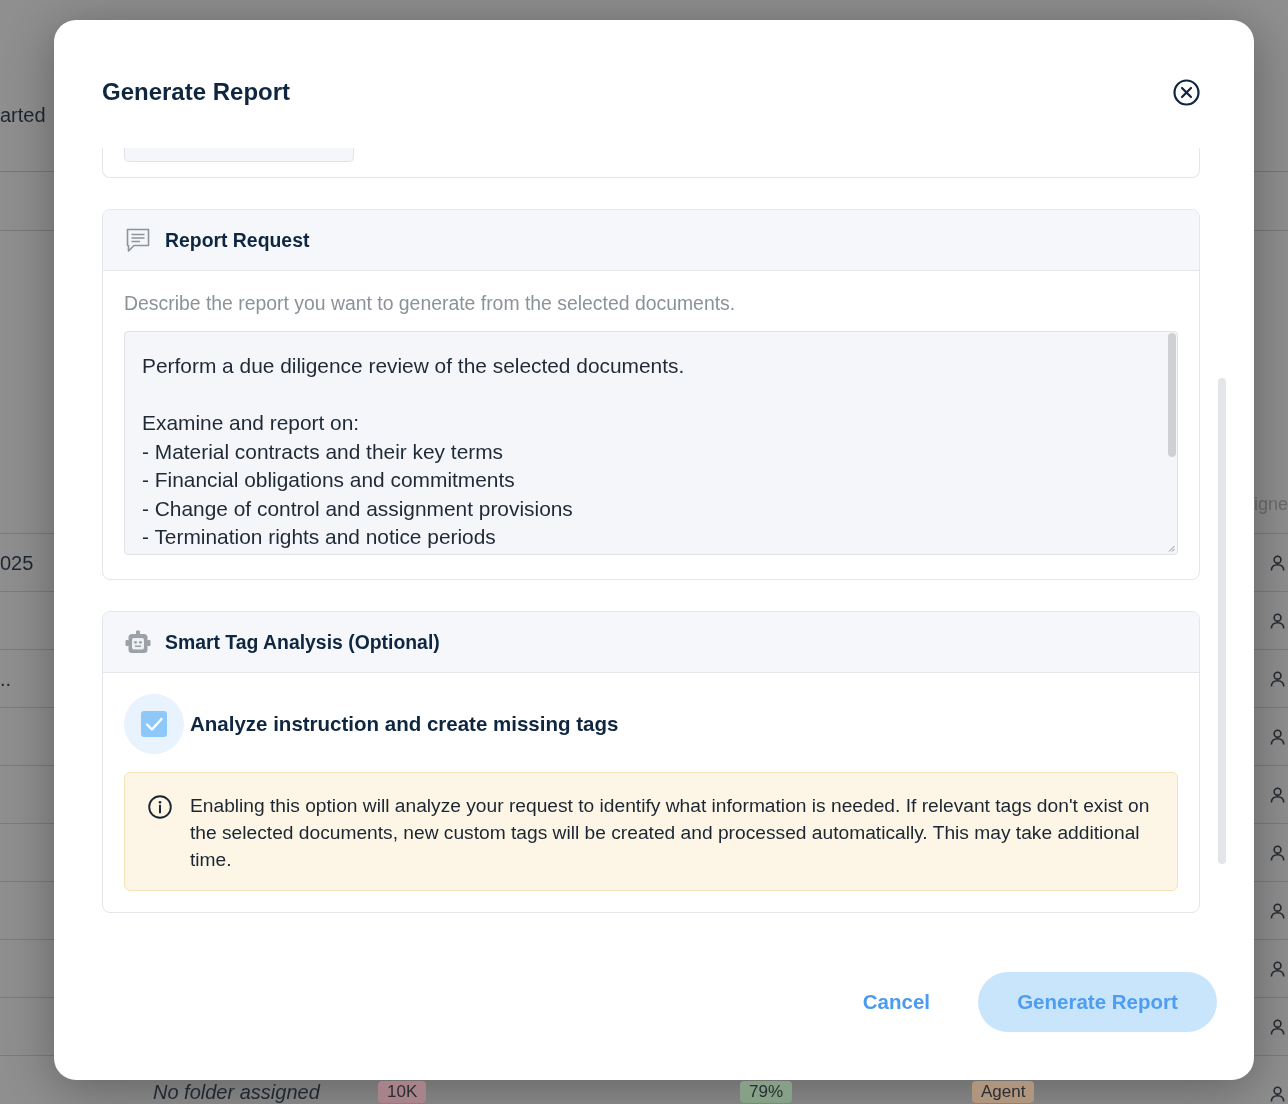  I want to click on description-text: Describe the report you want to generate from the selected documents., so click(430, 303).